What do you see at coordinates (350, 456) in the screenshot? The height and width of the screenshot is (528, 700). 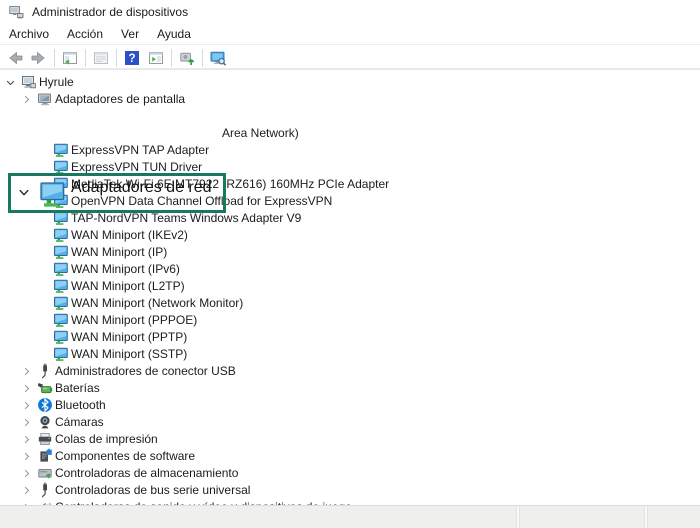 I see `tree-item-componentes-de-software: Componentes de software` at bounding box center [350, 456].